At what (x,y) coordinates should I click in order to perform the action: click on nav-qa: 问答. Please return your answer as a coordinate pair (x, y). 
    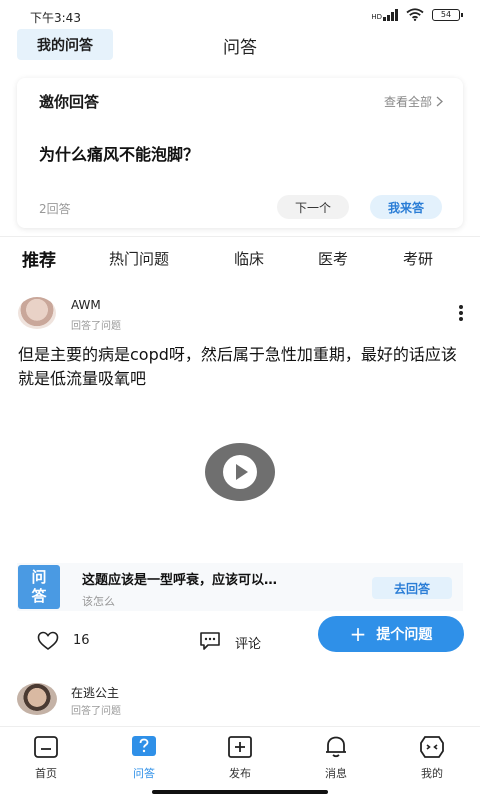
    Looking at the image, I should click on (144, 758).